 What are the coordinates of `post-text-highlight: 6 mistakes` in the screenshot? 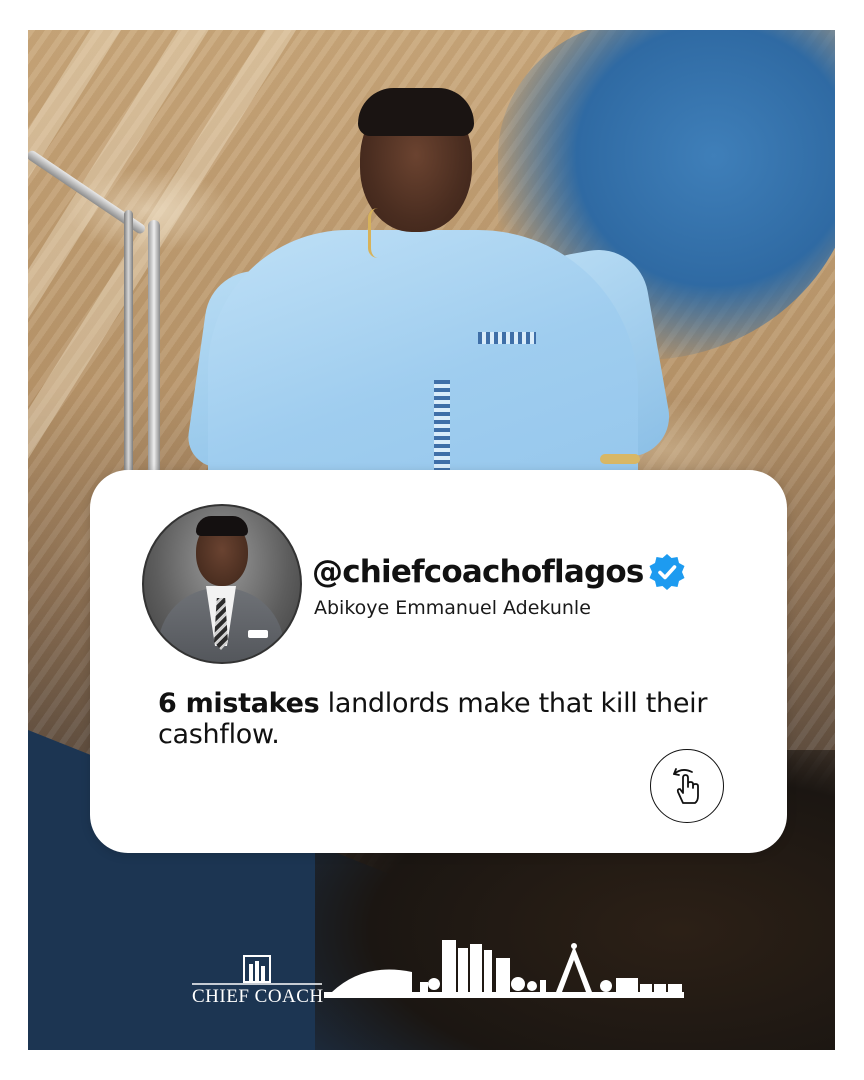 It's located at (239, 703).